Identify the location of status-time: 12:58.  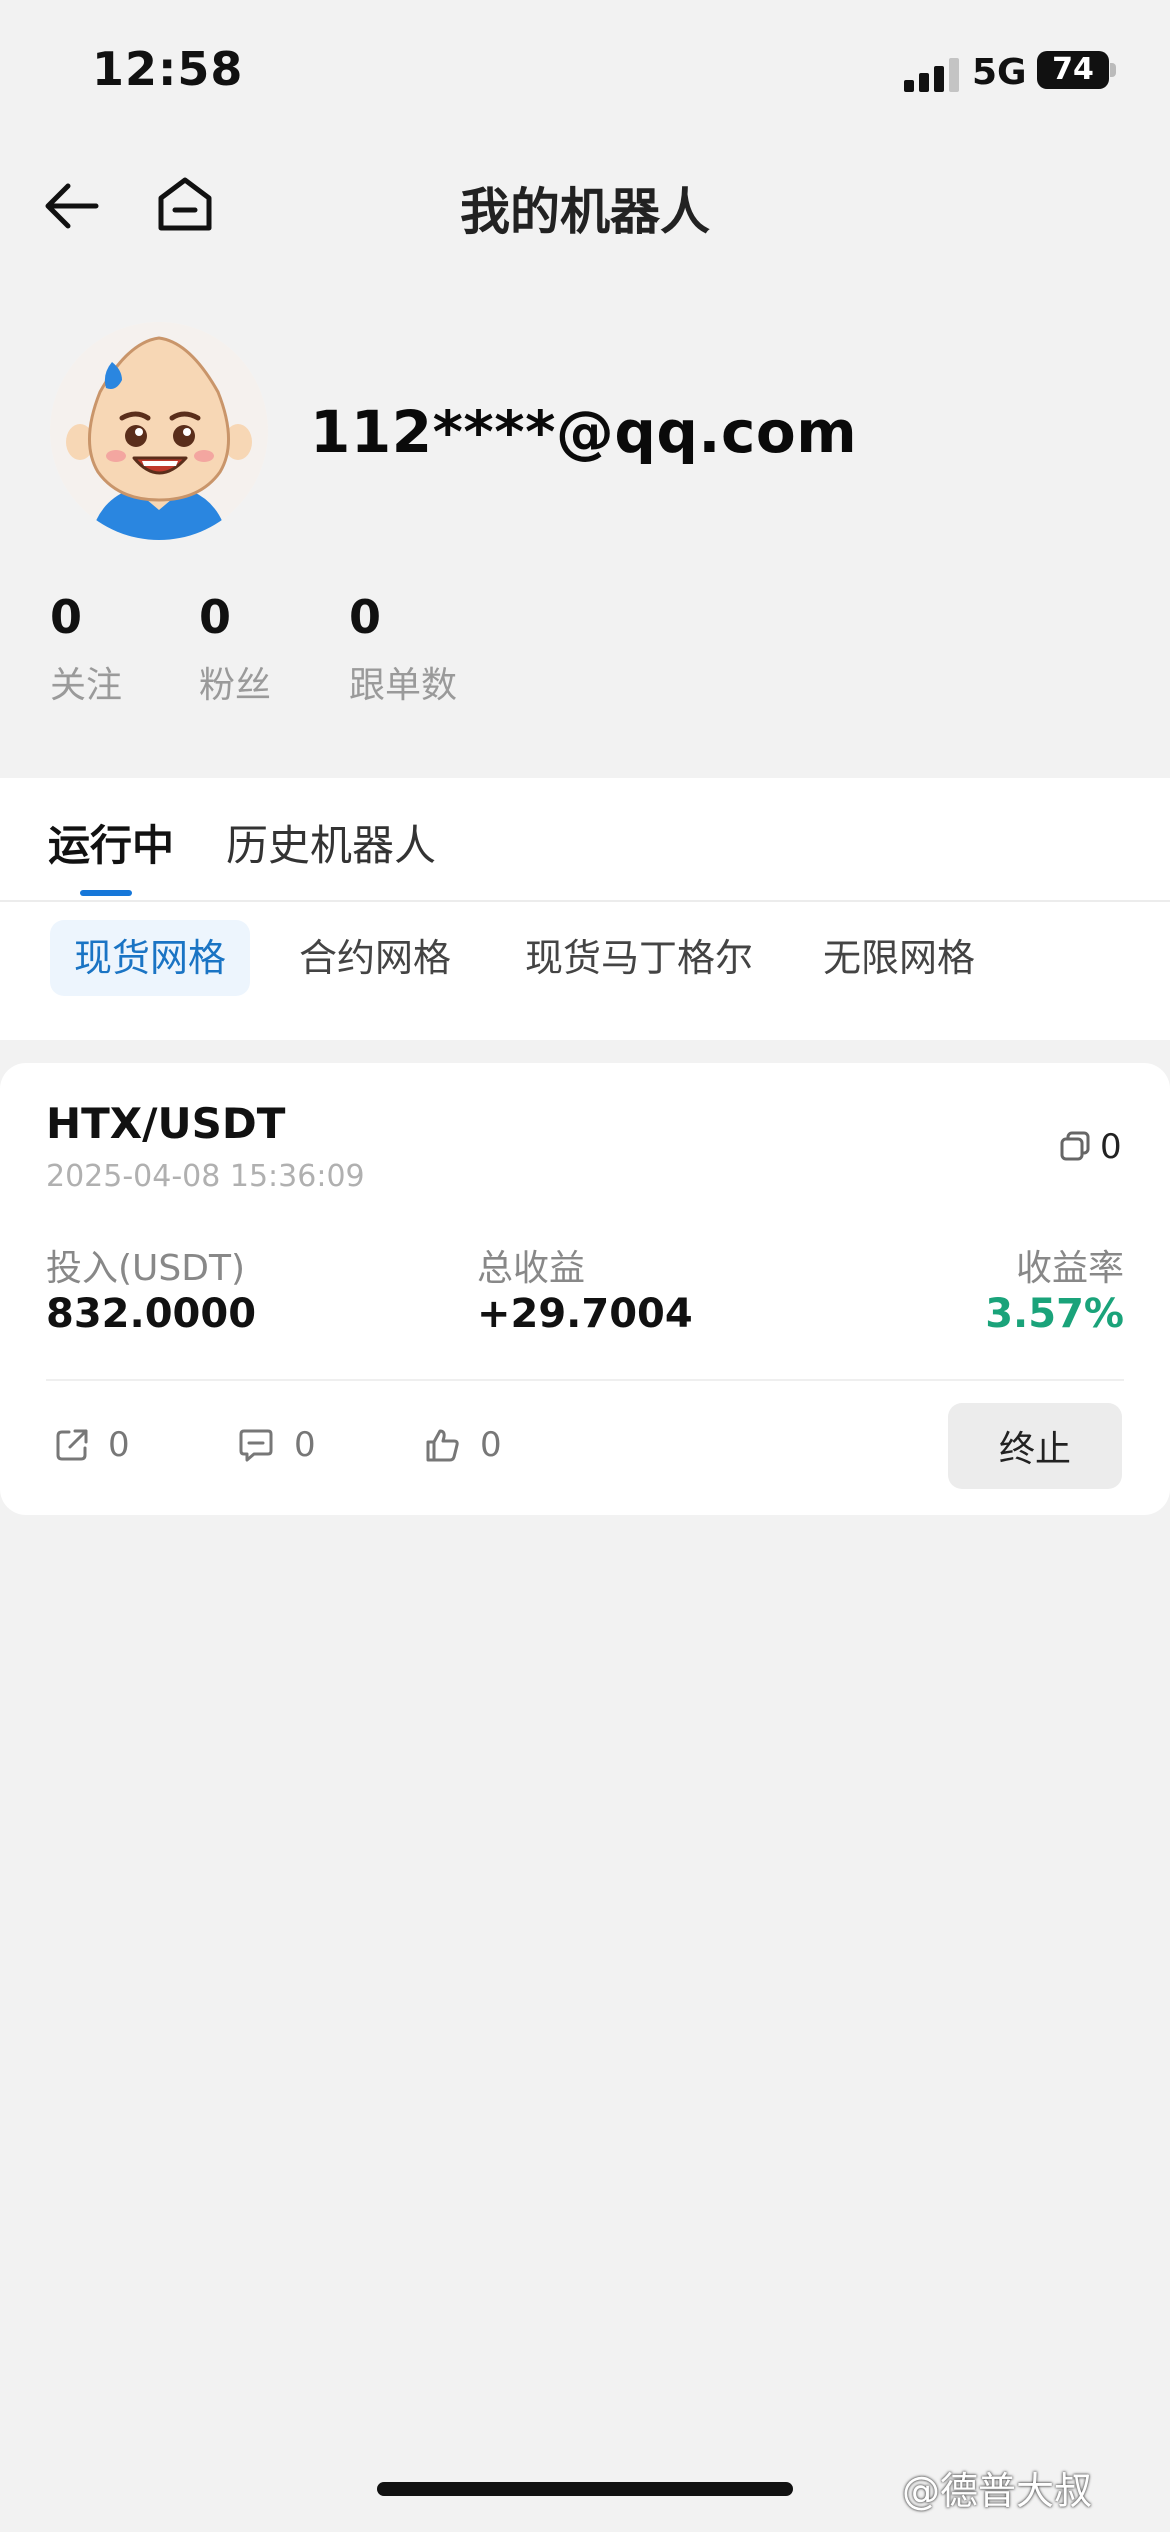
(168, 69).